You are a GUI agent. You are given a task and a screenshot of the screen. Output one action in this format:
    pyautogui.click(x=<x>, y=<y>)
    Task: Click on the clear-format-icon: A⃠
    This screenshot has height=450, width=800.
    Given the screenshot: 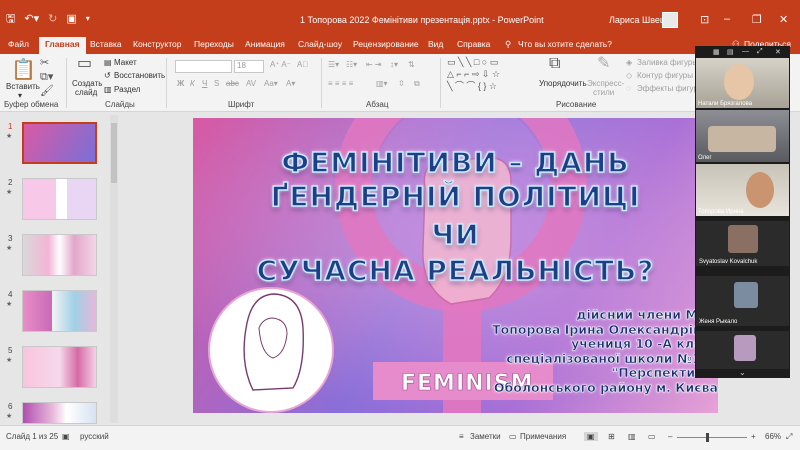 What is the action you would take?
    pyautogui.click(x=302, y=64)
    